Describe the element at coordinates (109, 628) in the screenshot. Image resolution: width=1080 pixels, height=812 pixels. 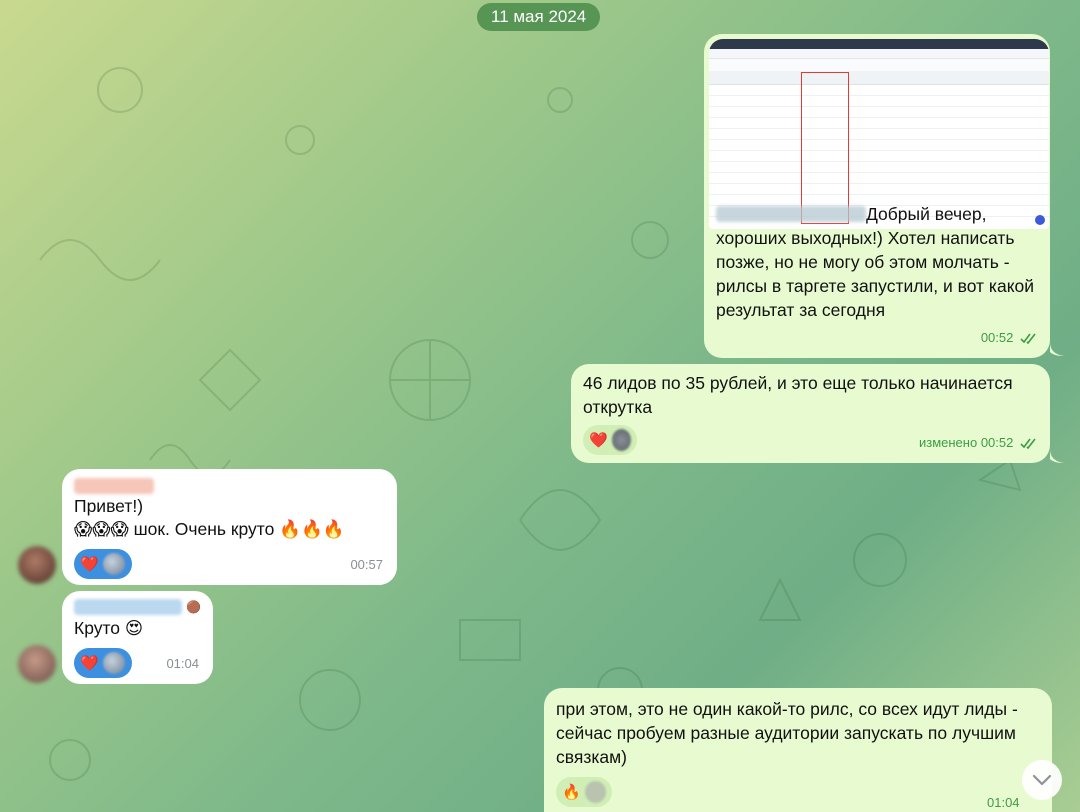
I see `message-text: Круто 😍` at that location.